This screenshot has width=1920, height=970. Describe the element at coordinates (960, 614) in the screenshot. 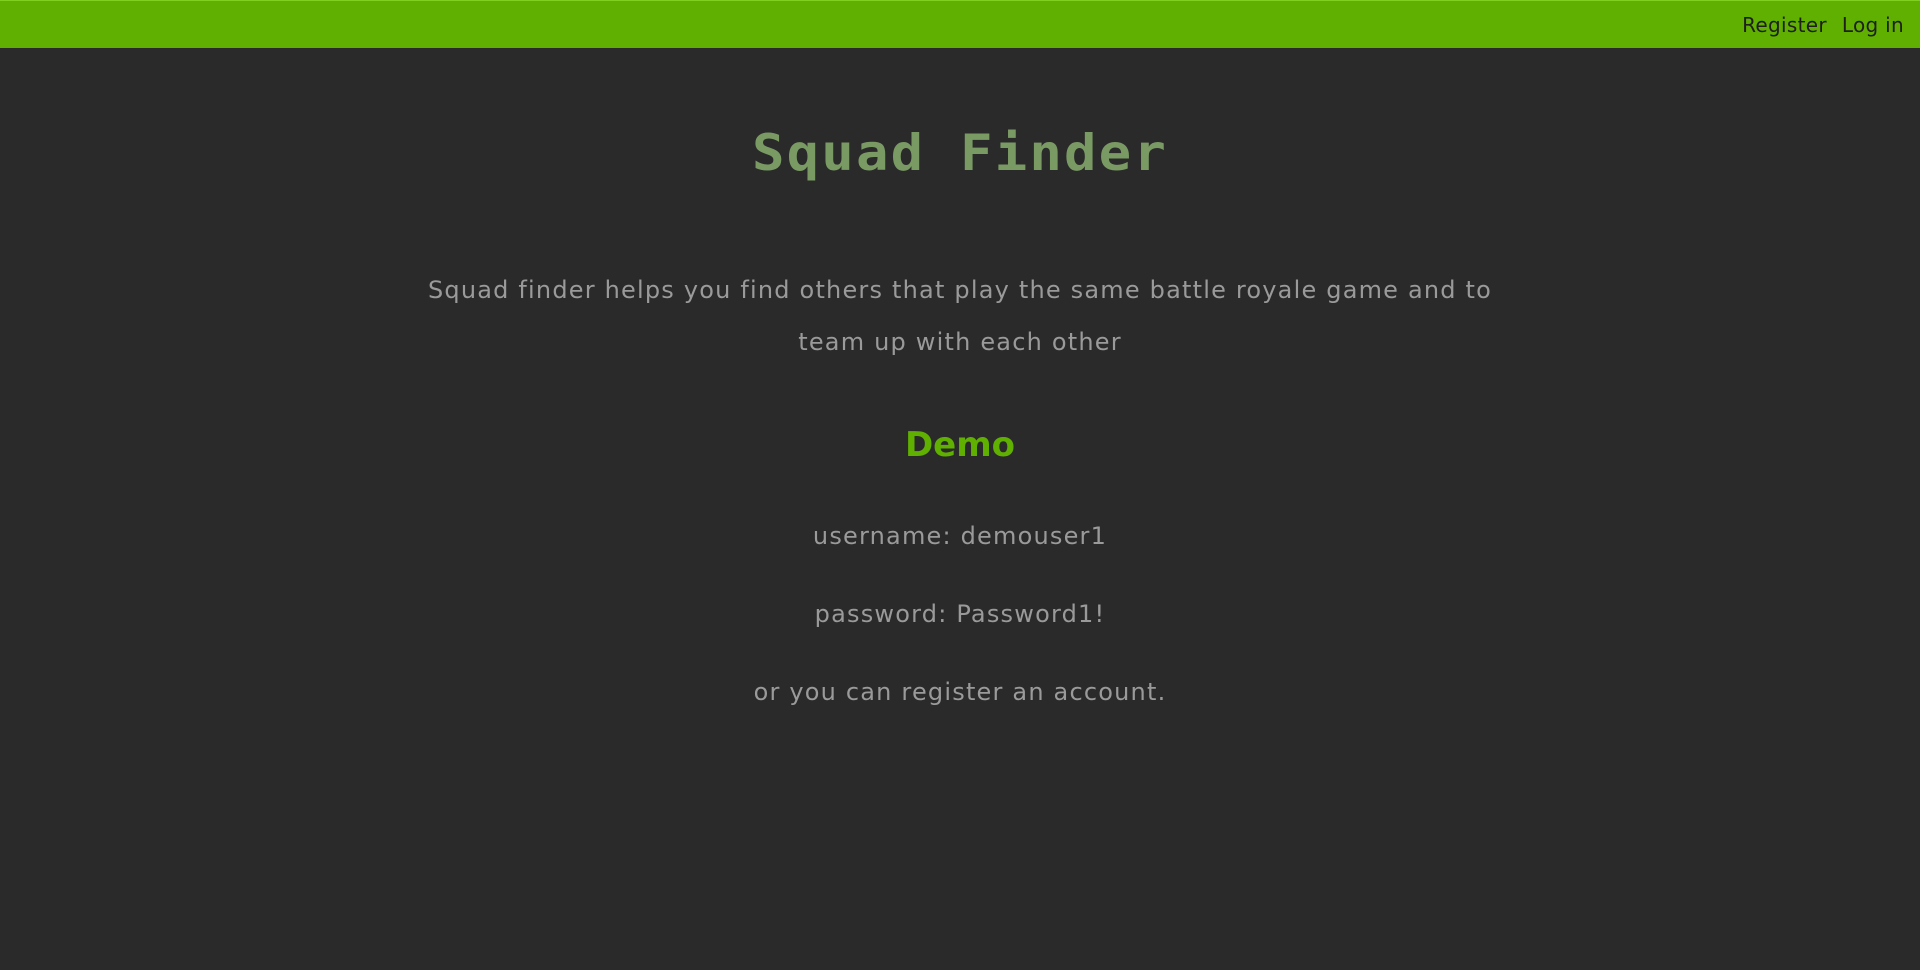

I see `demo-password-text: password: Password1!` at that location.